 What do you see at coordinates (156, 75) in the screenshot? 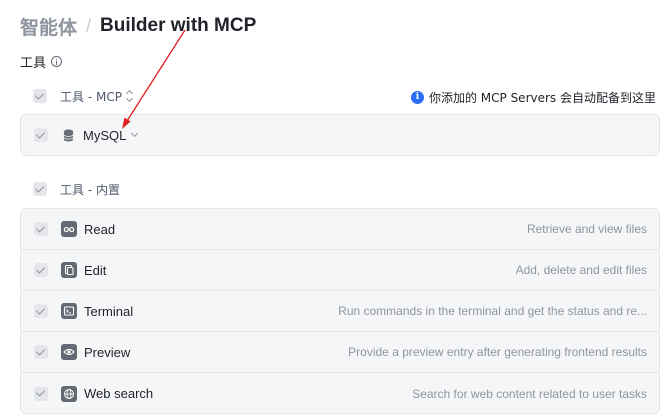
I see `annotation-arrow-line` at bounding box center [156, 75].